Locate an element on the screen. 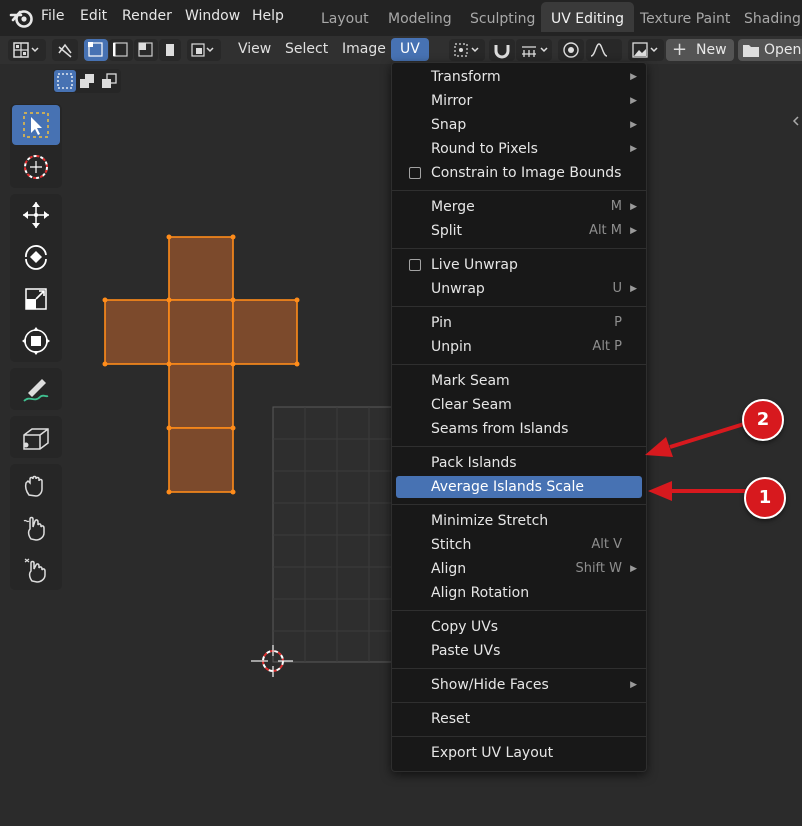  menu-item-align-rotation: Align Rotation is located at coordinates (519, 593).